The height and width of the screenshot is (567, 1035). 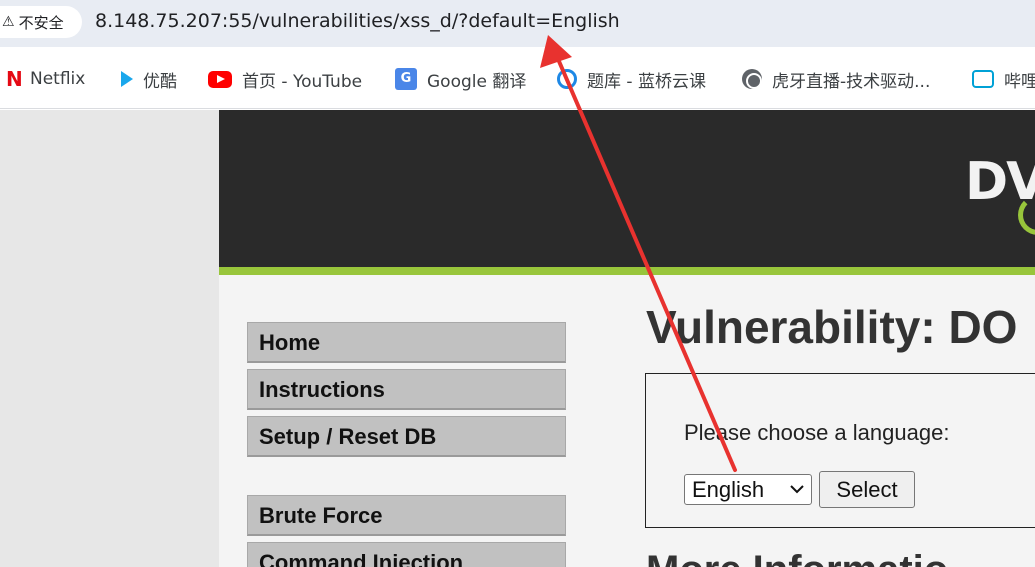 What do you see at coordinates (983, 79) in the screenshot?
I see `bilibili-icon` at bounding box center [983, 79].